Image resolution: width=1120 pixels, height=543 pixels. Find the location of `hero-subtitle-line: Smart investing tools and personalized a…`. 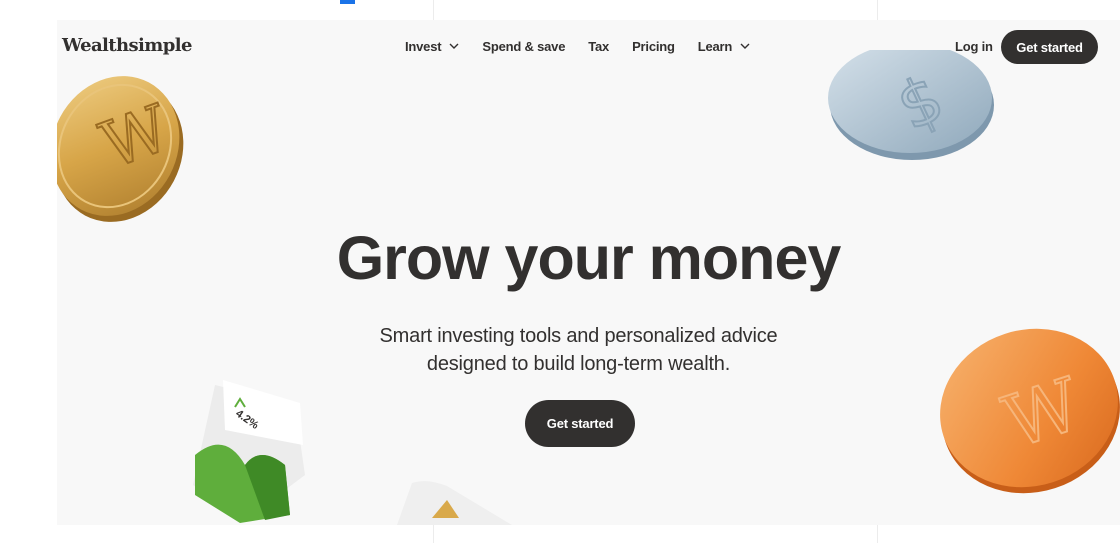

hero-subtitle-line: Smart investing tools and personalized a… is located at coordinates (578, 336).